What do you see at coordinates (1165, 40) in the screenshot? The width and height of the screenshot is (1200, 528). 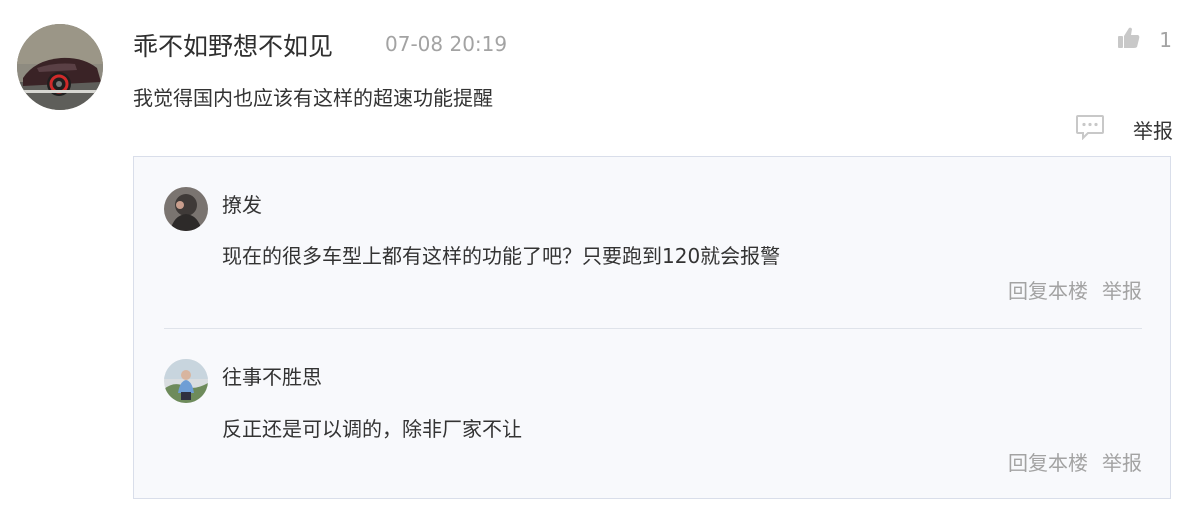 I see `like-count: 1` at bounding box center [1165, 40].